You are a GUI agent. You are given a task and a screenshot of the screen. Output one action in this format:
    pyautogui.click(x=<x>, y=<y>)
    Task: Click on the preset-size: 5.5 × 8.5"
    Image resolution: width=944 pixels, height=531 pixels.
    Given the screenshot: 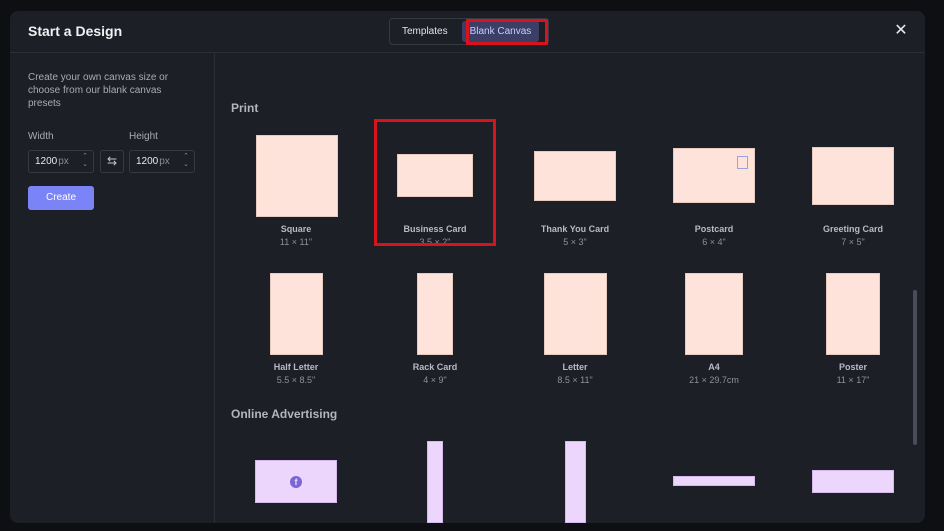 What is the action you would take?
    pyautogui.click(x=296, y=380)
    